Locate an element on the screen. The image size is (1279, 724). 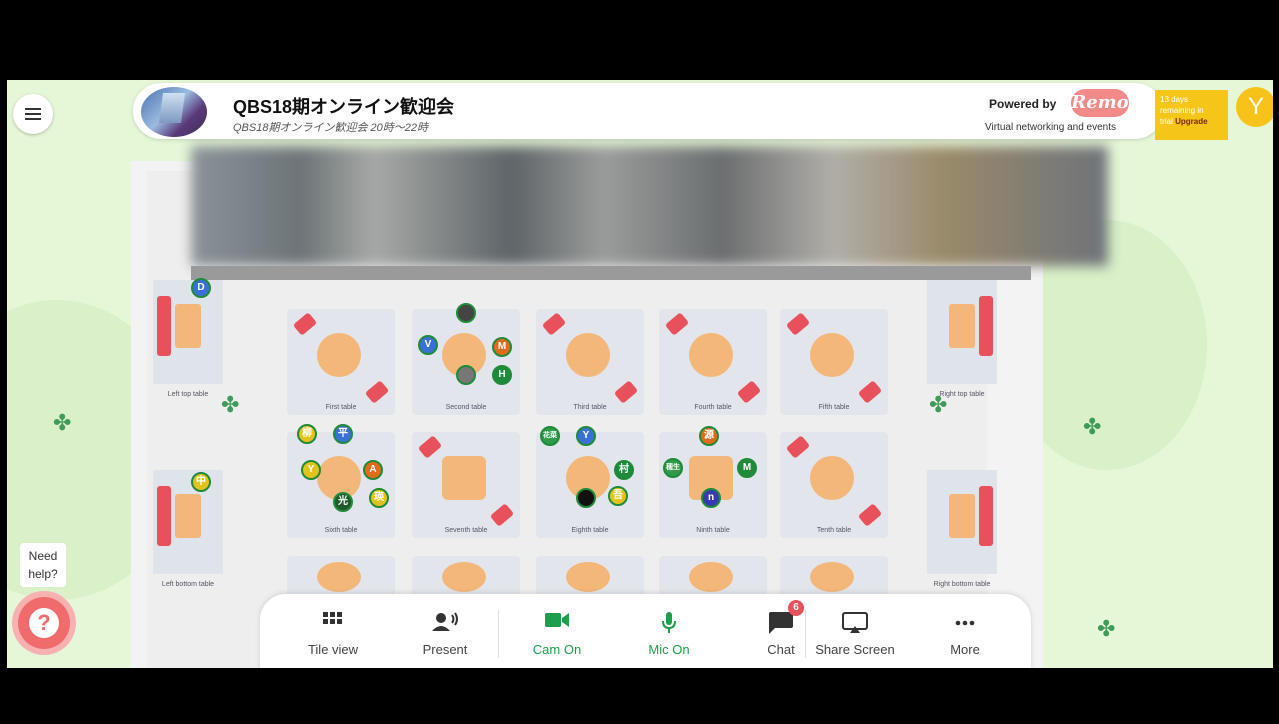
upgrade-link: Upgrade is located at coordinates (1191, 121).